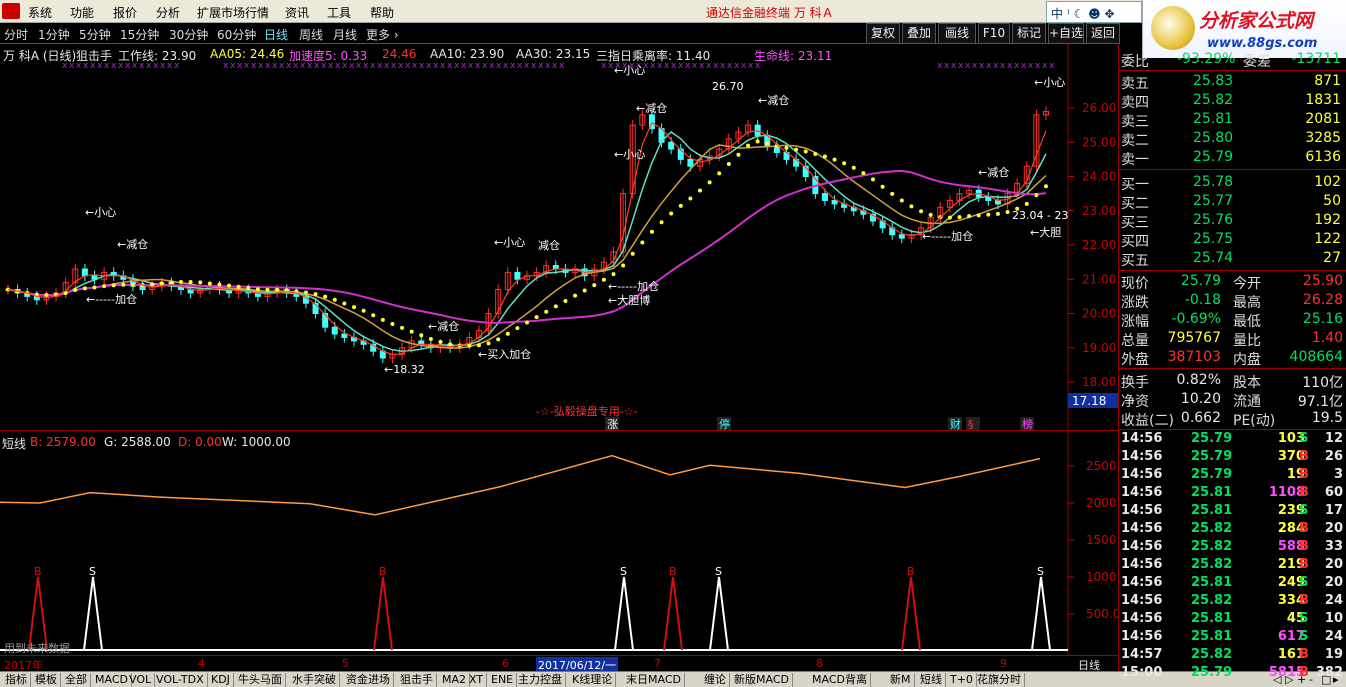 This screenshot has width=1346, height=687. What do you see at coordinates (612, 424) in the screenshot?
I see `event-mark: 涨` at bounding box center [612, 424].